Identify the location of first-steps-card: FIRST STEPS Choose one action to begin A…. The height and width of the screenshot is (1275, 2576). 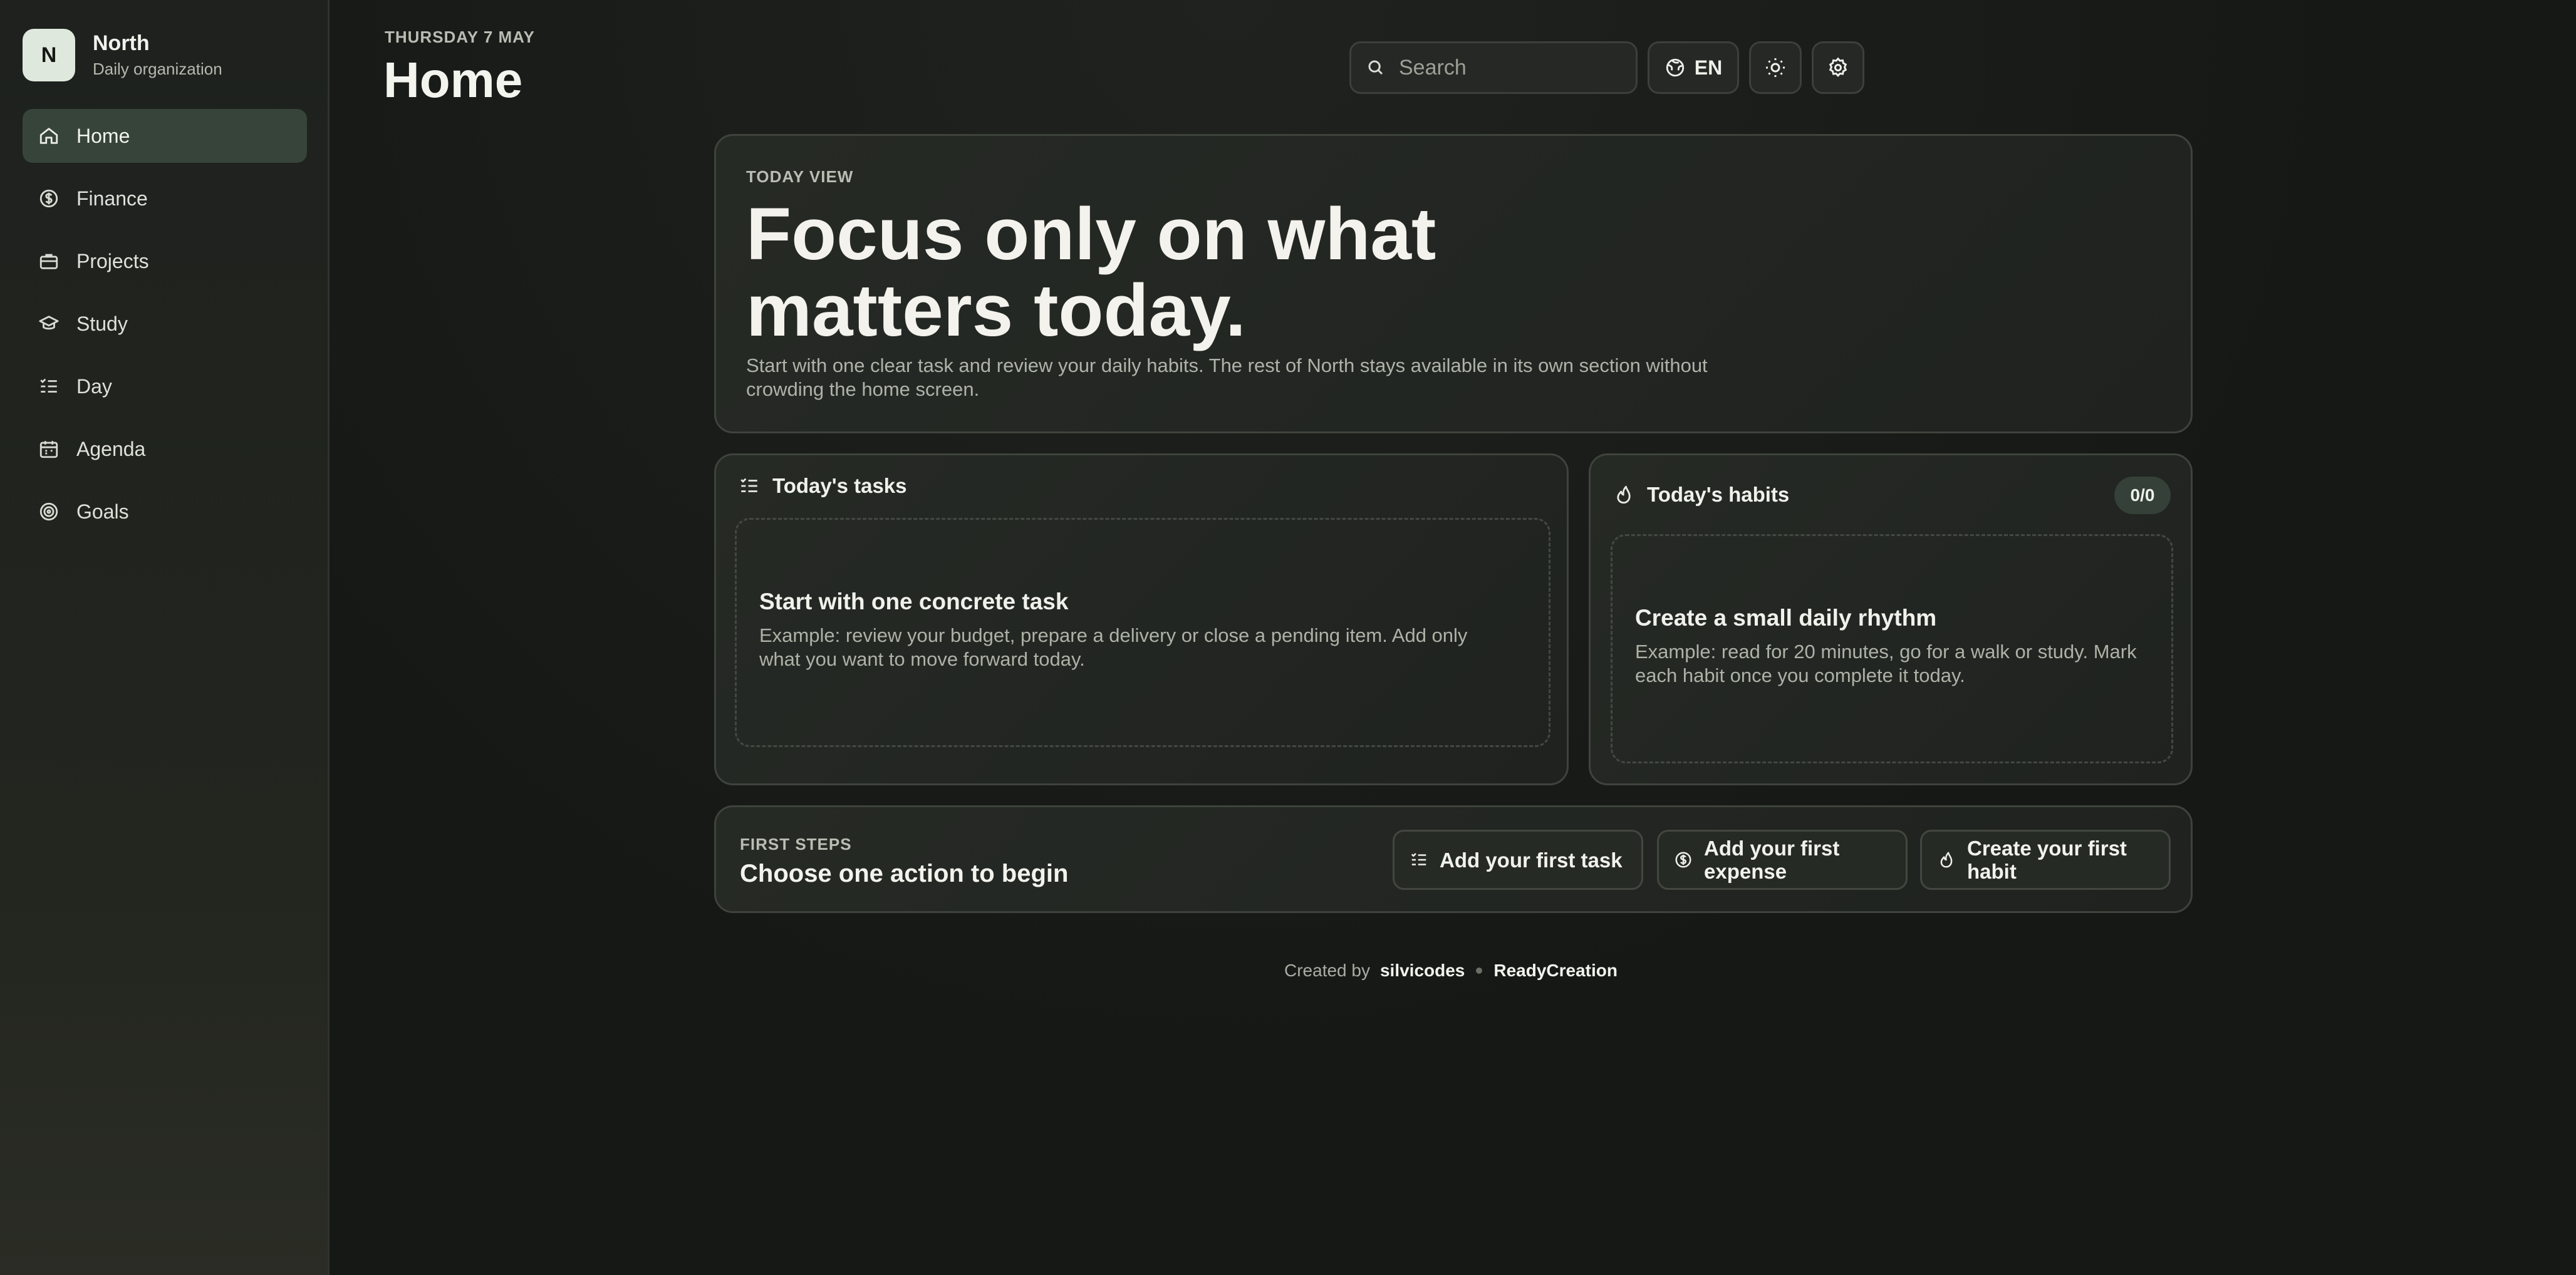
(1453, 859).